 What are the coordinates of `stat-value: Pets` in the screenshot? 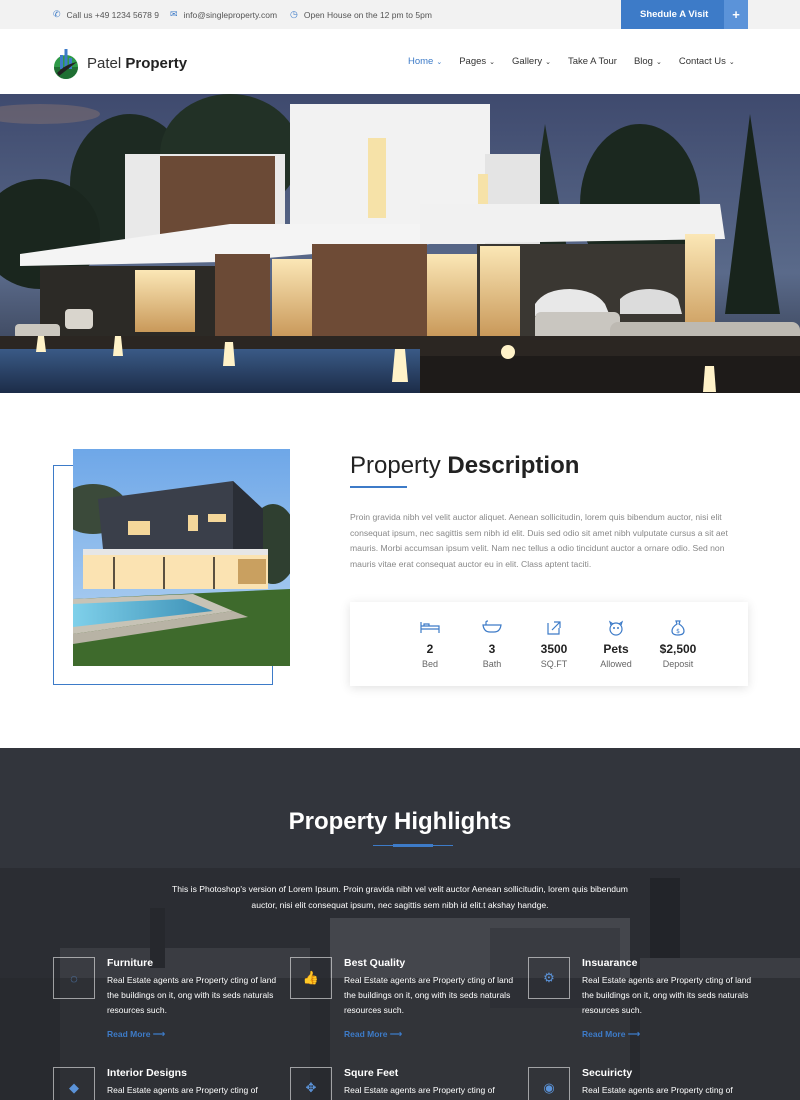 It's located at (616, 649).